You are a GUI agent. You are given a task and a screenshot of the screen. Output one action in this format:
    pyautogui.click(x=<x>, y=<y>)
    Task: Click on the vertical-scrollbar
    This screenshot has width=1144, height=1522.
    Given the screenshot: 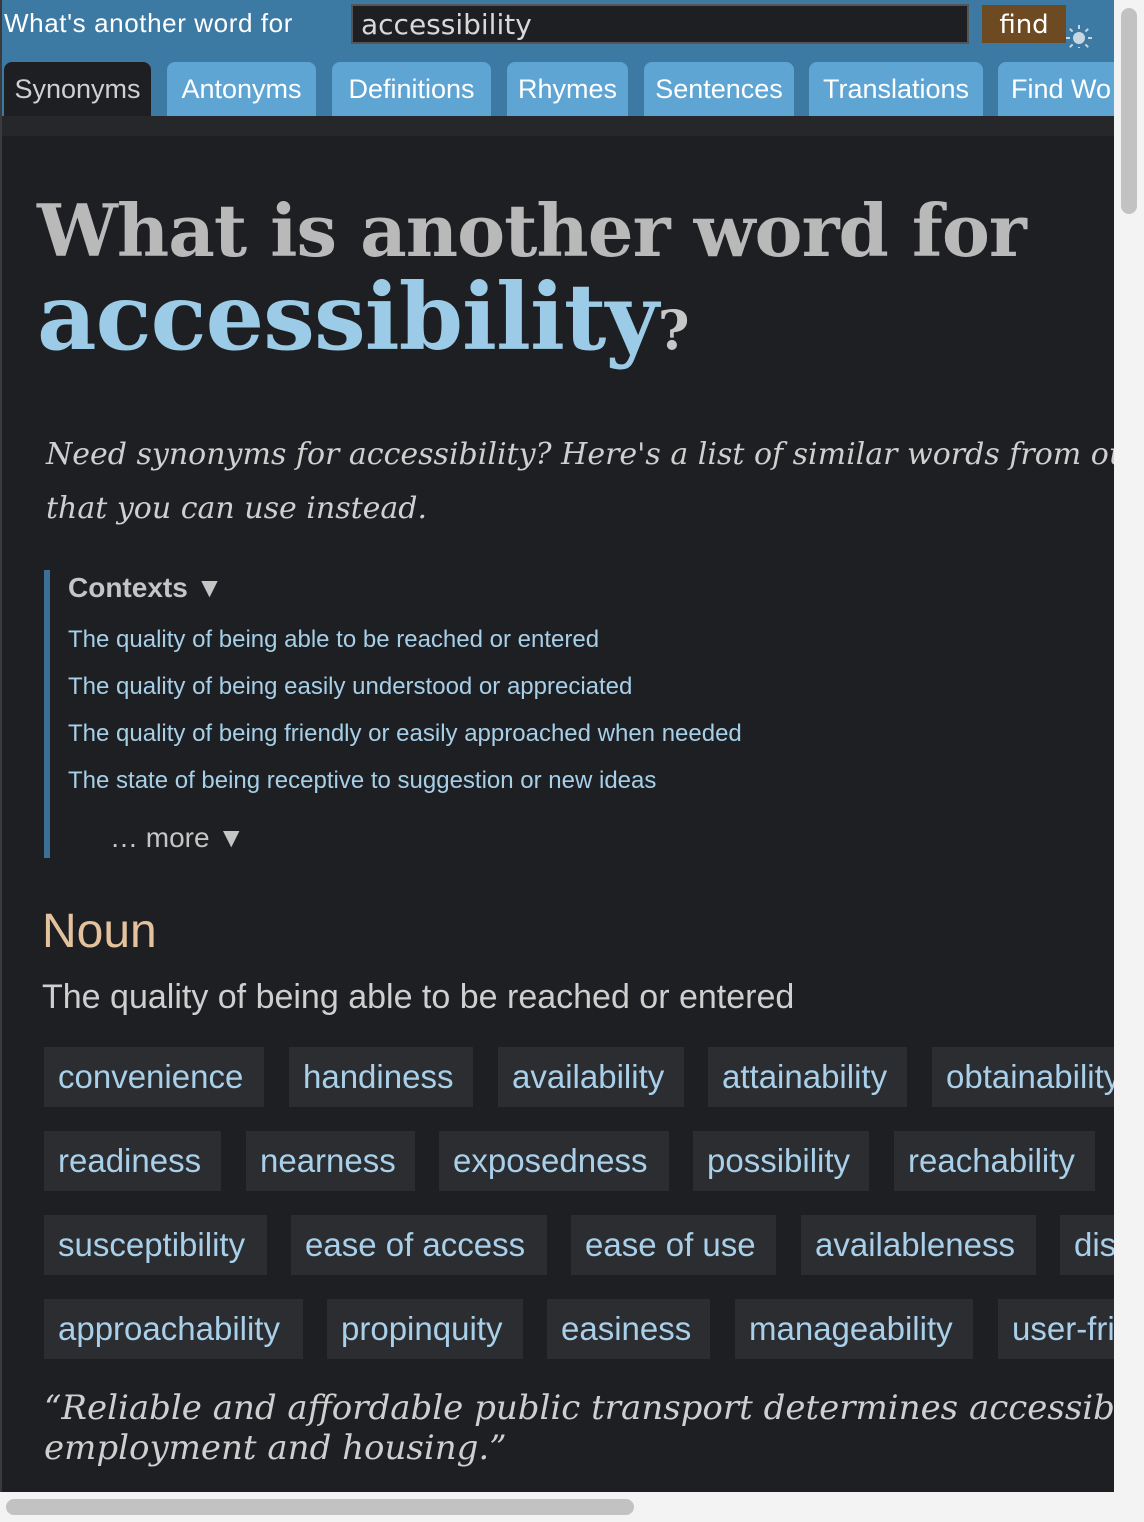 What is the action you would take?
    pyautogui.click(x=1129, y=746)
    